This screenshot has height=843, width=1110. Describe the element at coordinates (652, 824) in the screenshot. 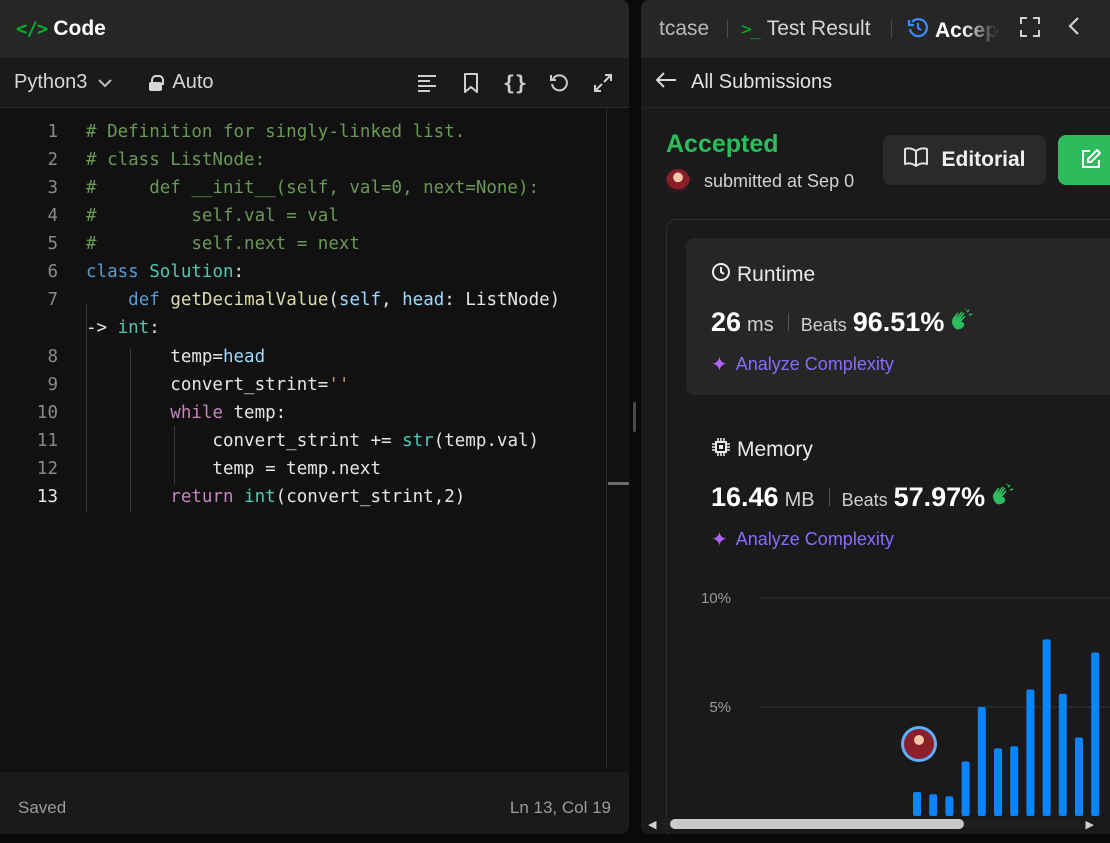

I see `scroll-left-arrow-icon: ◀` at that location.